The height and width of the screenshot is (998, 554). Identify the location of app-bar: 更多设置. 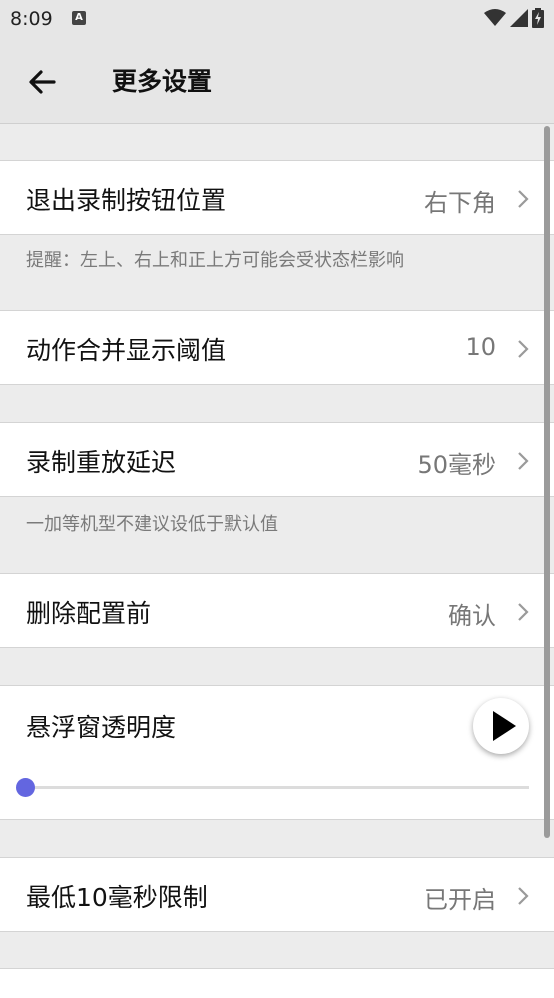
(277, 81).